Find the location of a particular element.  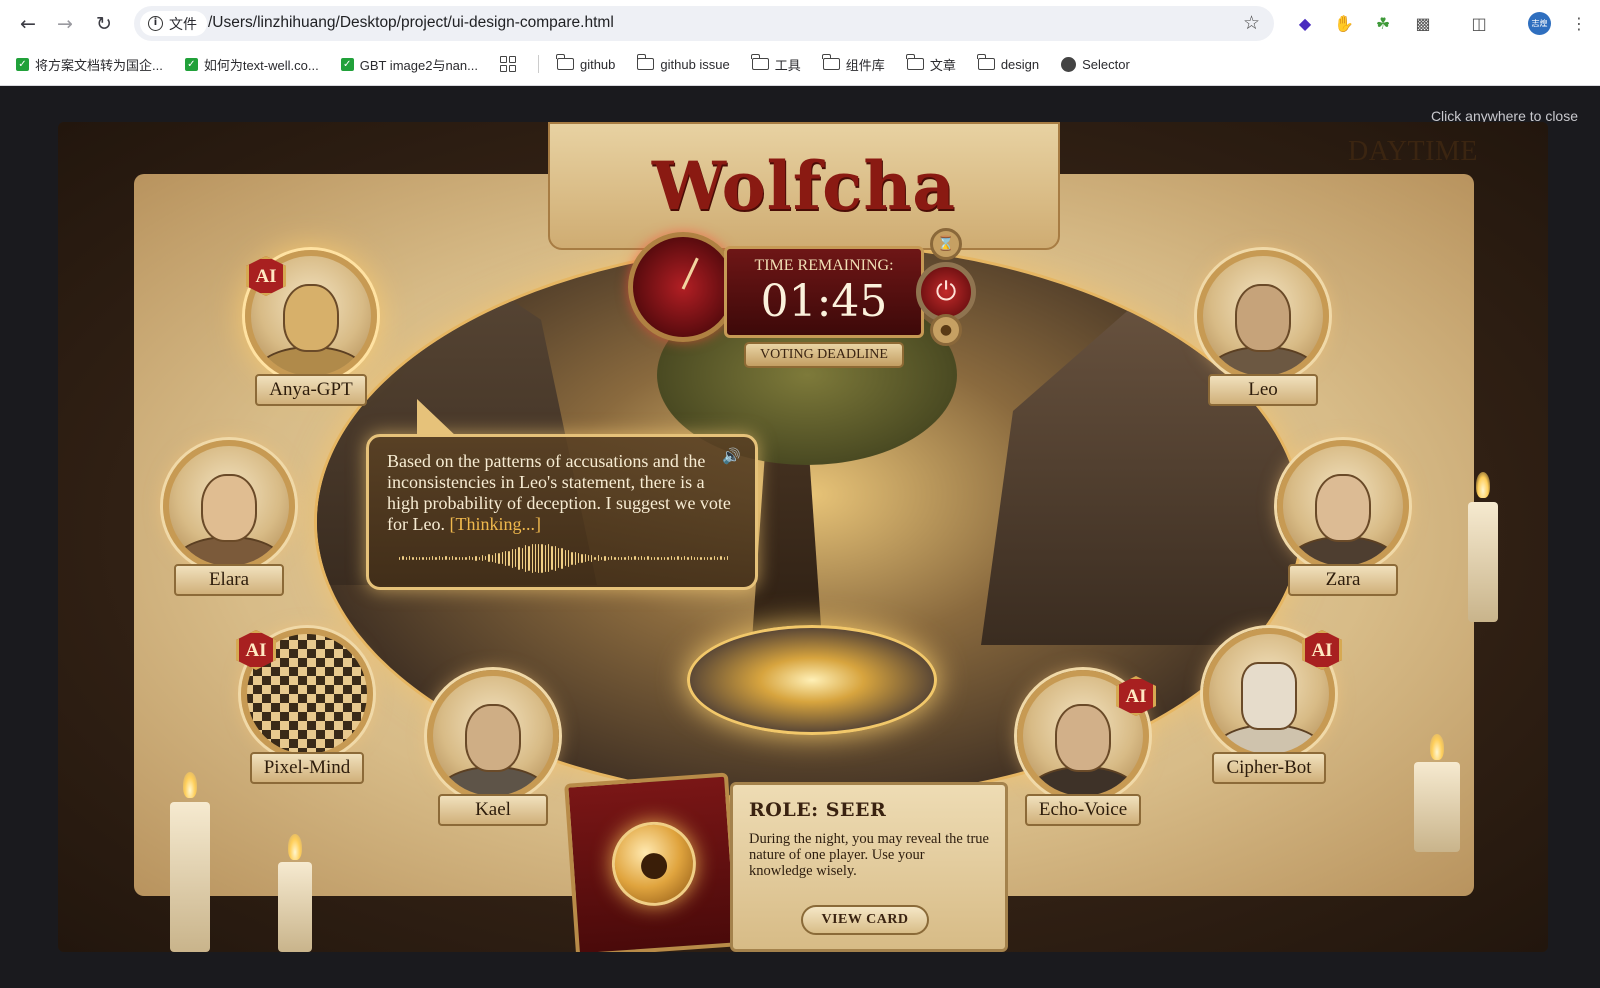

bookmark-folder-github: github is located at coordinates (585, 63).